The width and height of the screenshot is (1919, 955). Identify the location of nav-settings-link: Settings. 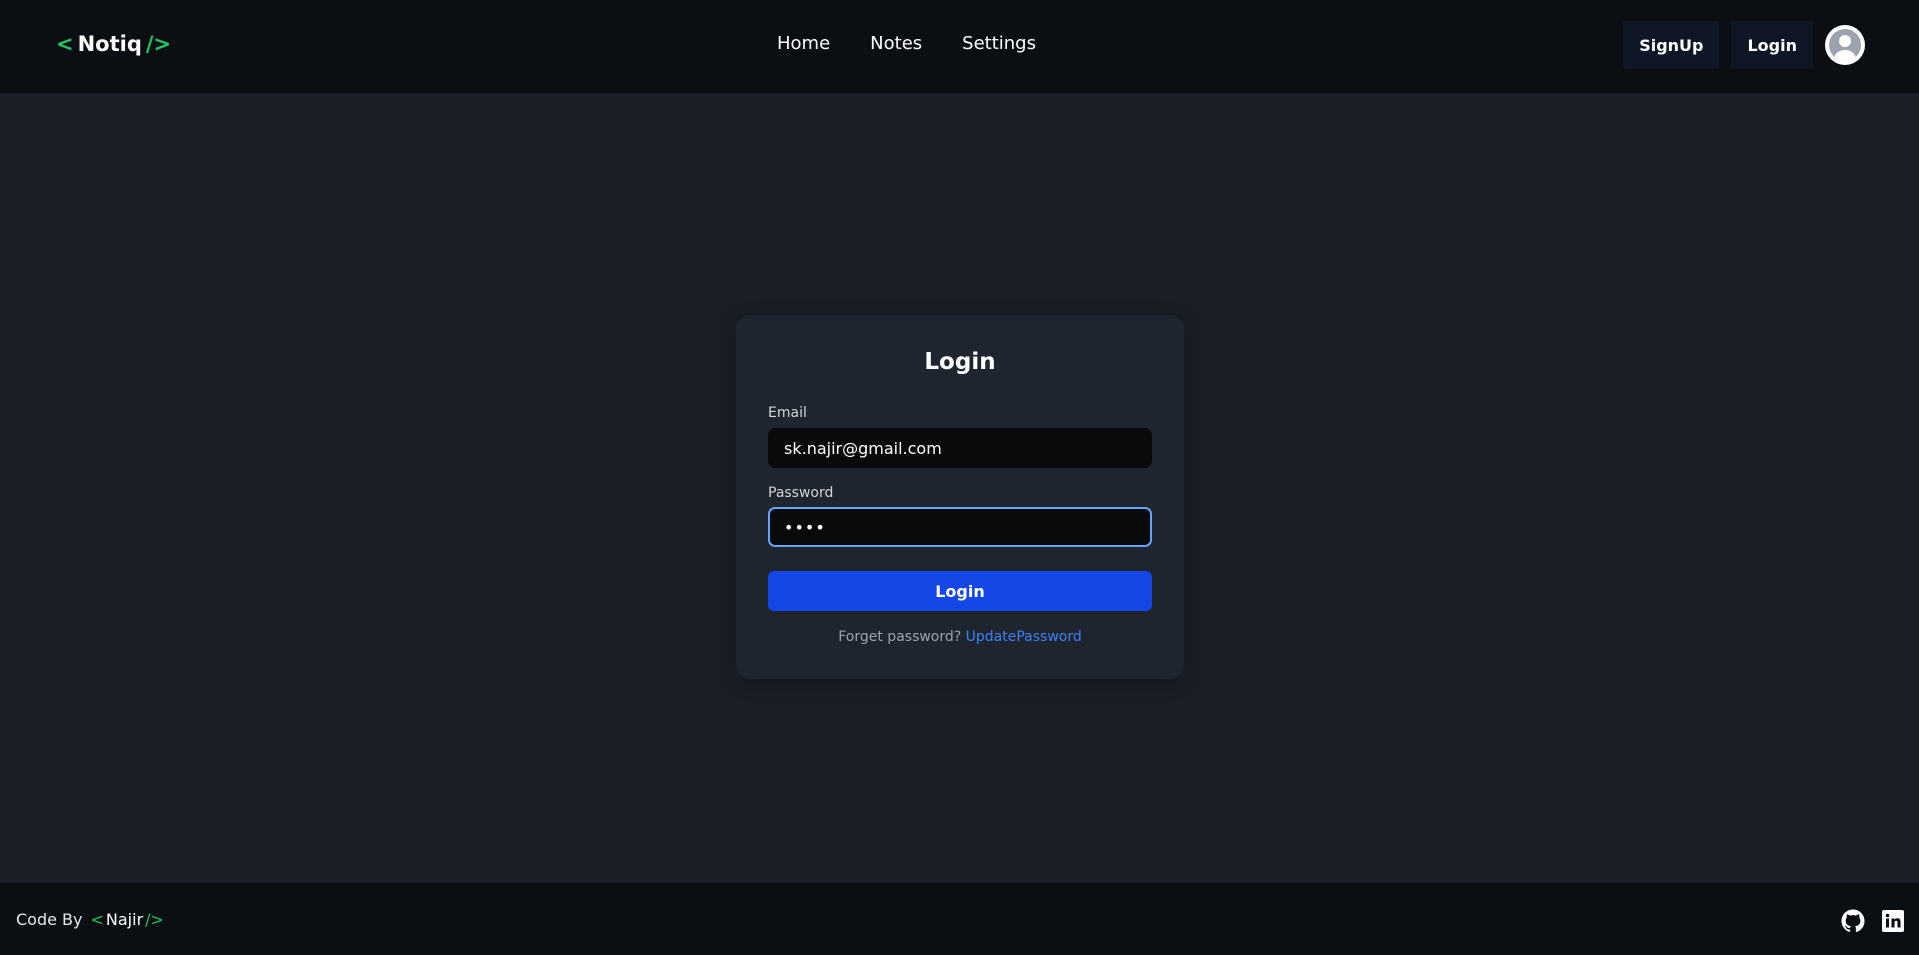
(999, 43).